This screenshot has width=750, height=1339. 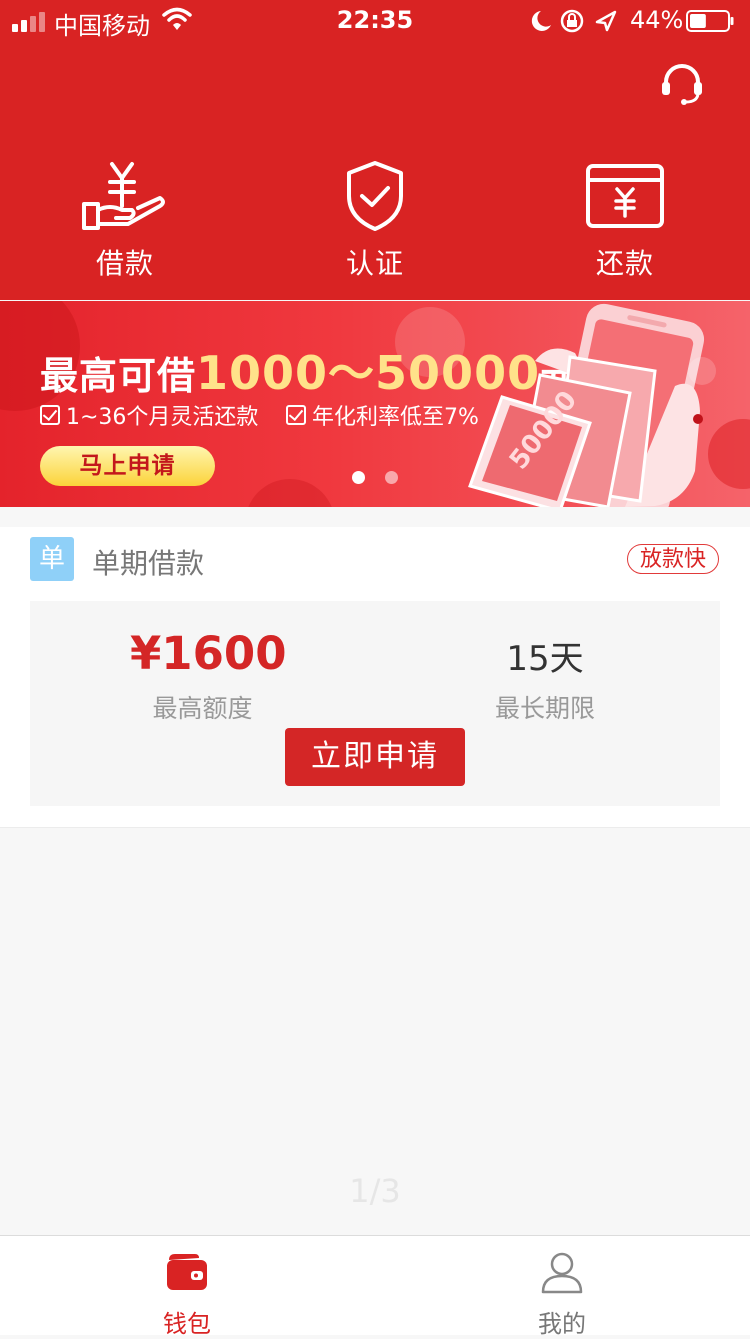 I want to click on banner-pagination, so click(x=375, y=477).